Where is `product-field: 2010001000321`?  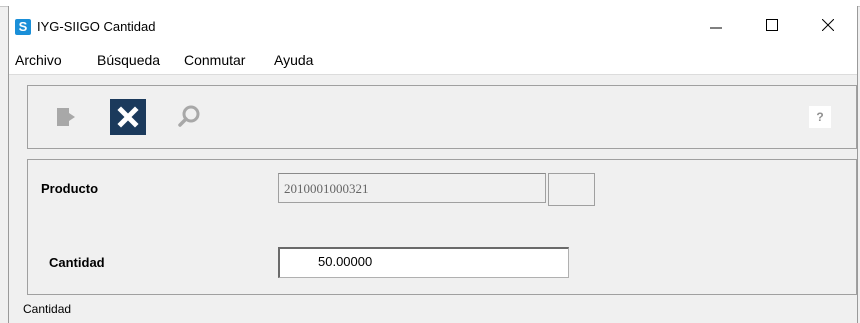
product-field: 2010001000321 is located at coordinates (412, 188).